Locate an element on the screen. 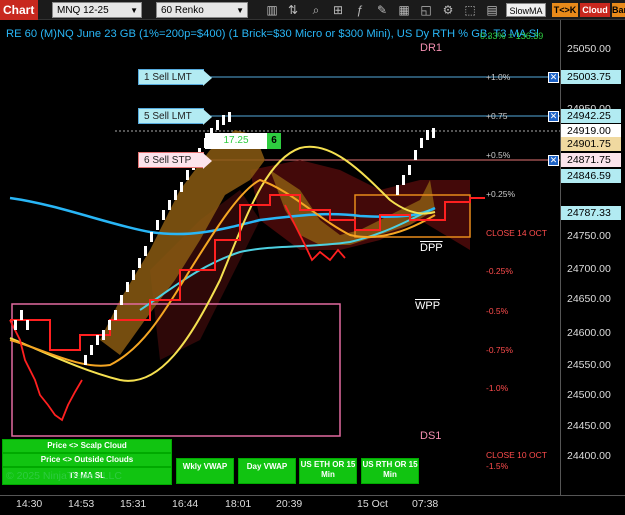 Image resolution: width=625 pixels, height=515 pixels. pct-label: -1.0% is located at coordinates (497, 388).